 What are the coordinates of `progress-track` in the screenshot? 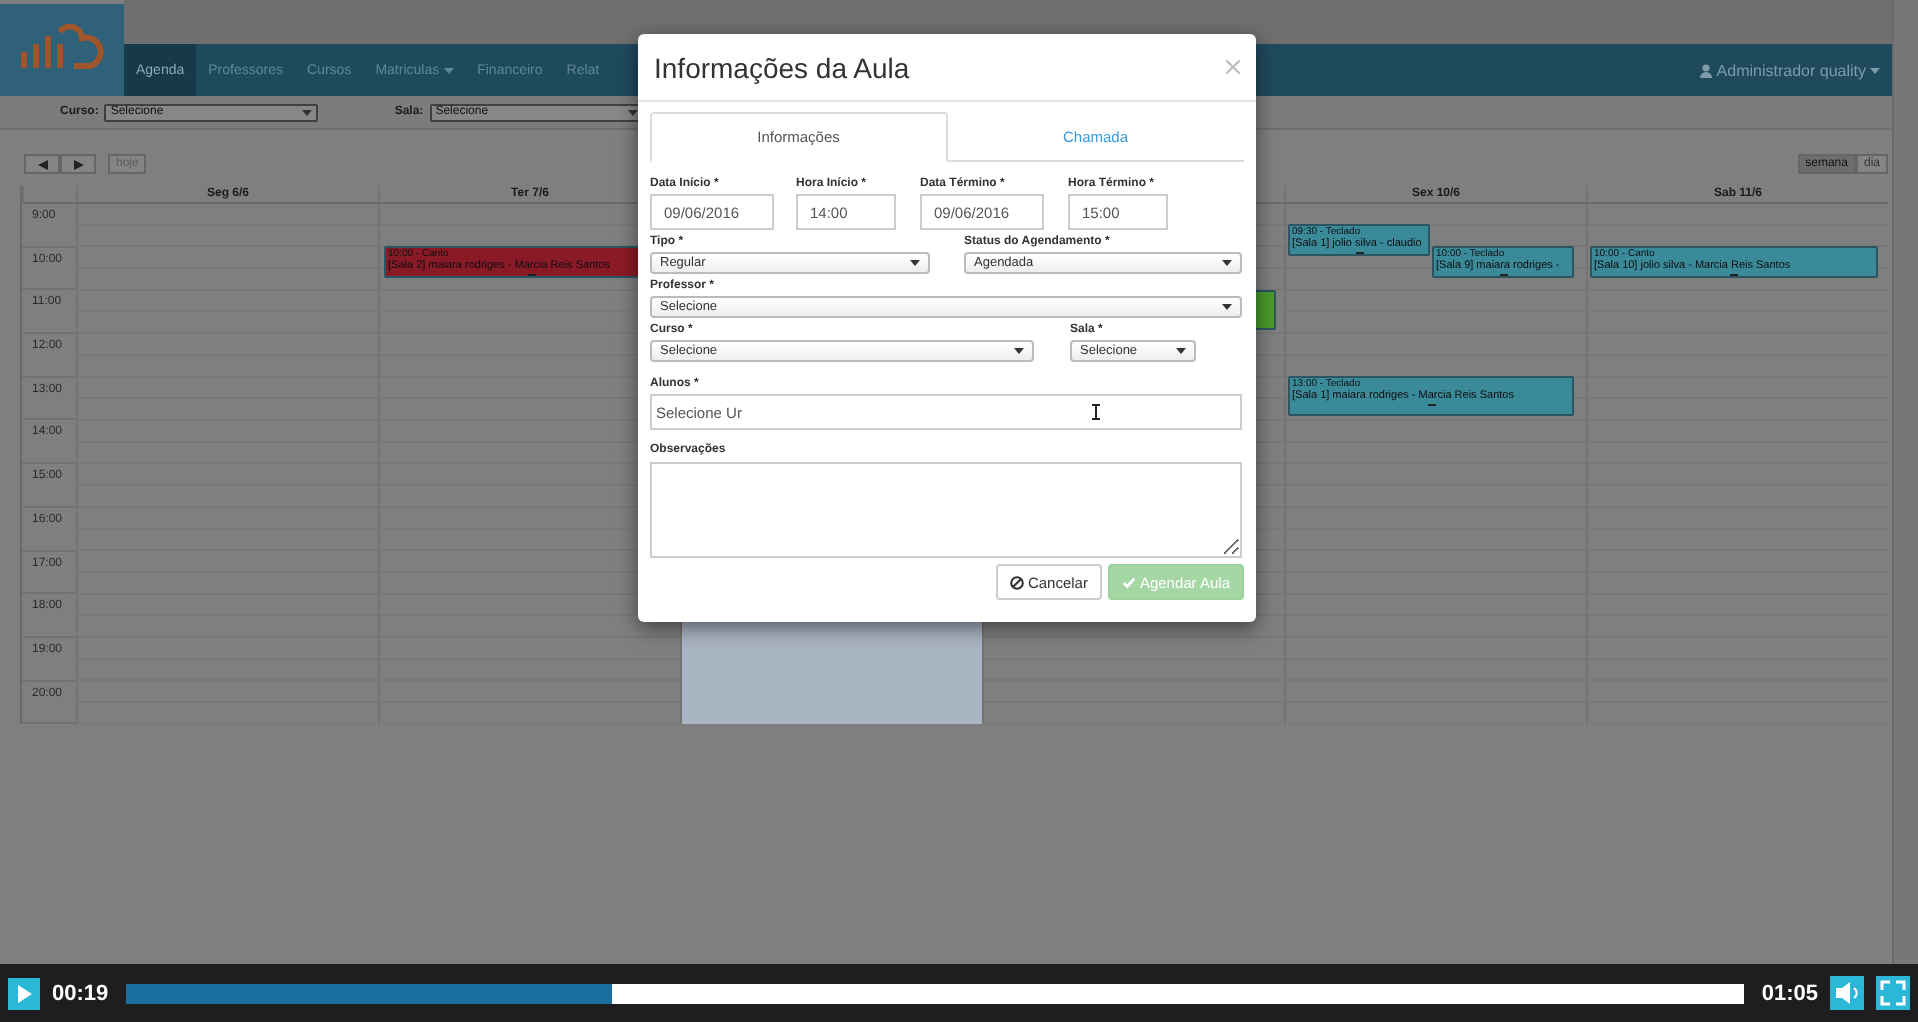 It's located at (935, 993).